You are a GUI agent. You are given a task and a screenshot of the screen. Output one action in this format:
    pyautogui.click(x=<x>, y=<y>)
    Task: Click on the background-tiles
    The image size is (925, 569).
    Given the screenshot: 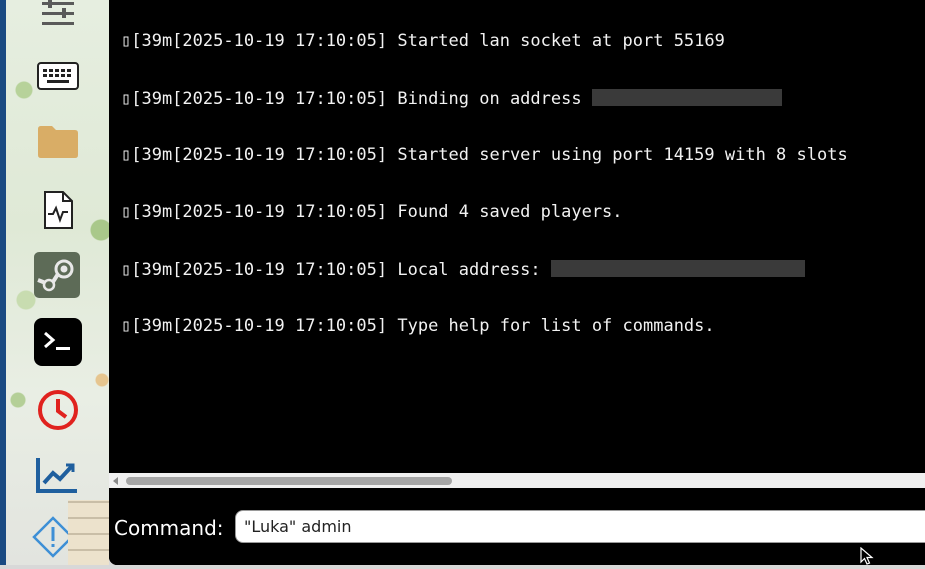 What is the action you would take?
    pyautogui.click(x=88, y=532)
    